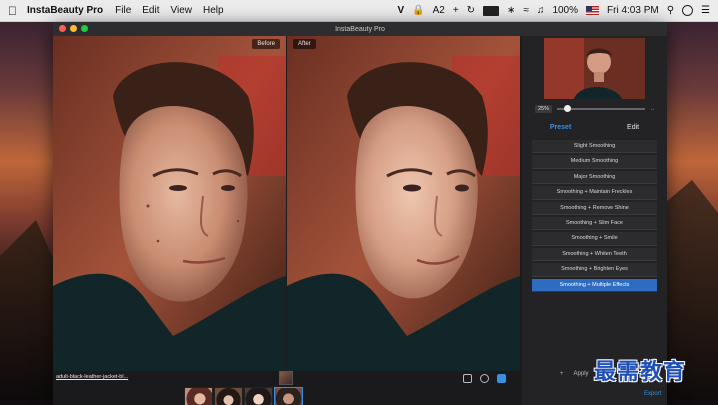  Describe the element at coordinates (565, 10) in the screenshot. I see `battery-percent: 100%` at that location.